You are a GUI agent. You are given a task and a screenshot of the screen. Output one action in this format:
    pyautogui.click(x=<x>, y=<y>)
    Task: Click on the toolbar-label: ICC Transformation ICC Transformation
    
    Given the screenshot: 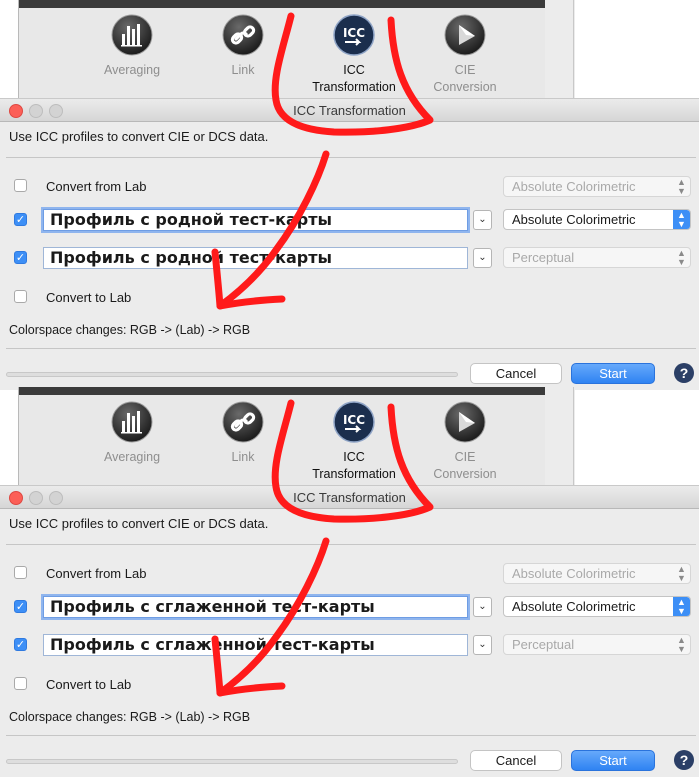 What is the action you would take?
    pyautogui.click(x=354, y=79)
    